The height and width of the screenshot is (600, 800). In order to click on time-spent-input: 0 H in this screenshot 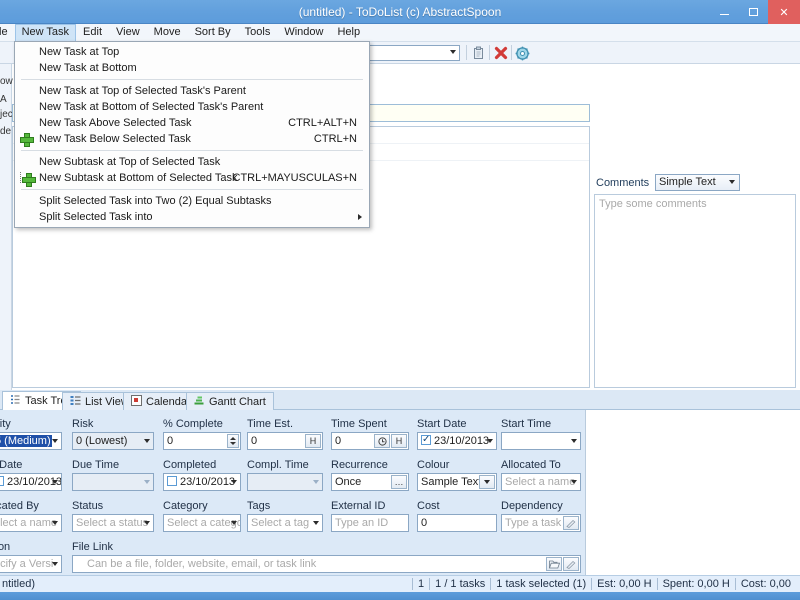, I will do `click(370, 441)`.